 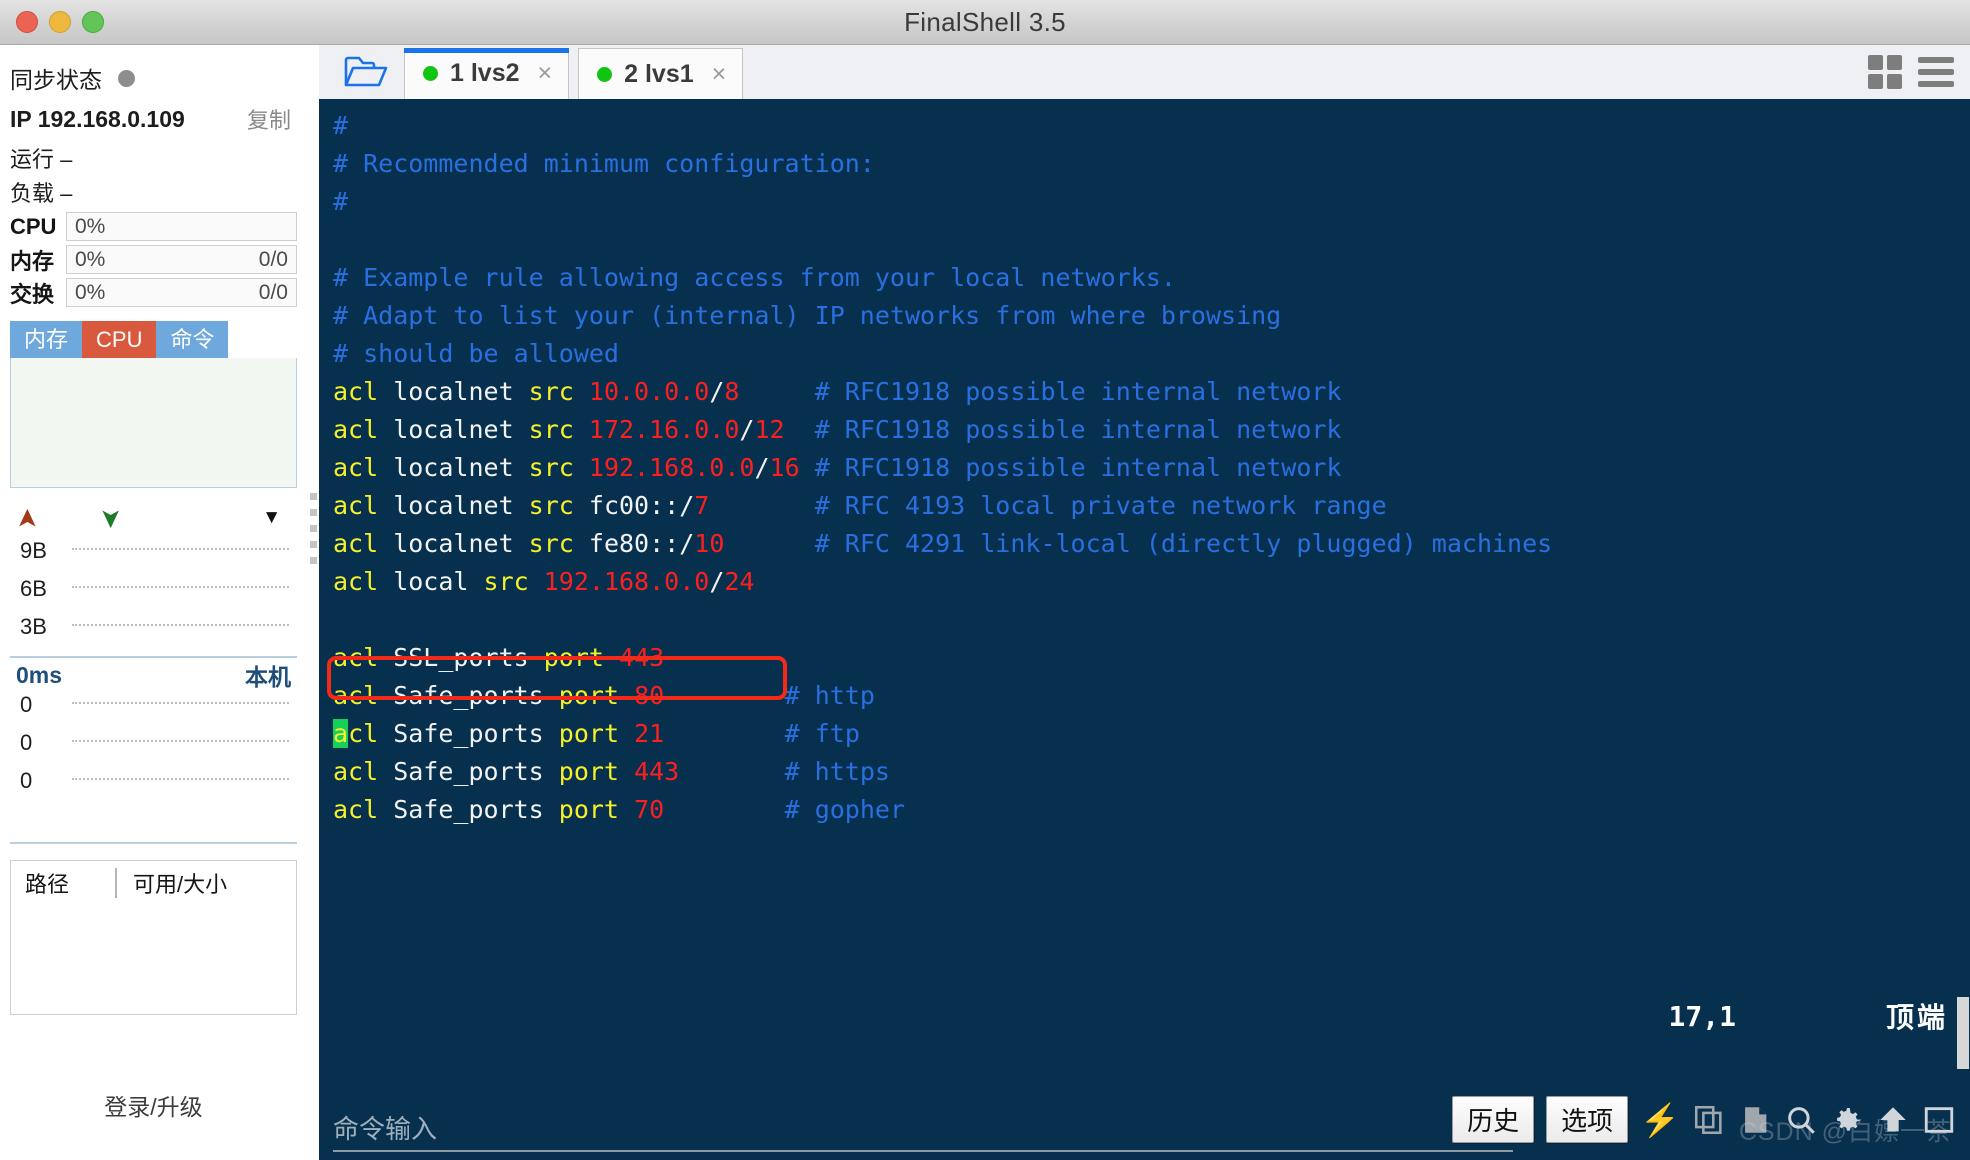 I want to click on swap-meter-detail: 0/0, so click(x=273, y=292).